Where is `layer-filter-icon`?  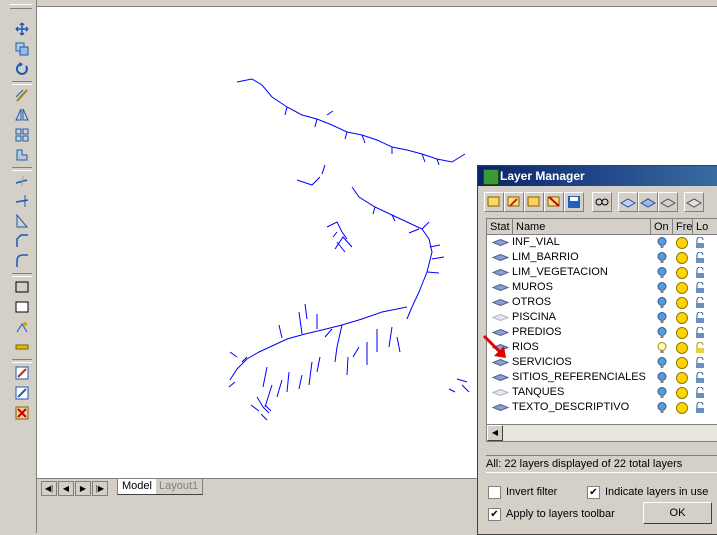
layer-filter-icon is located at coordinates (648, 202).